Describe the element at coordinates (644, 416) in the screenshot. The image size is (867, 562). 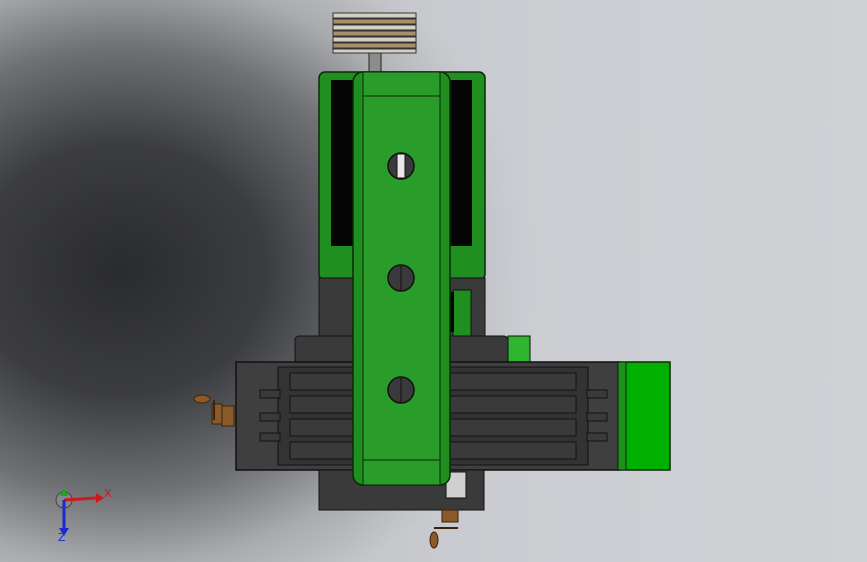
I see `side-motor` at that location.